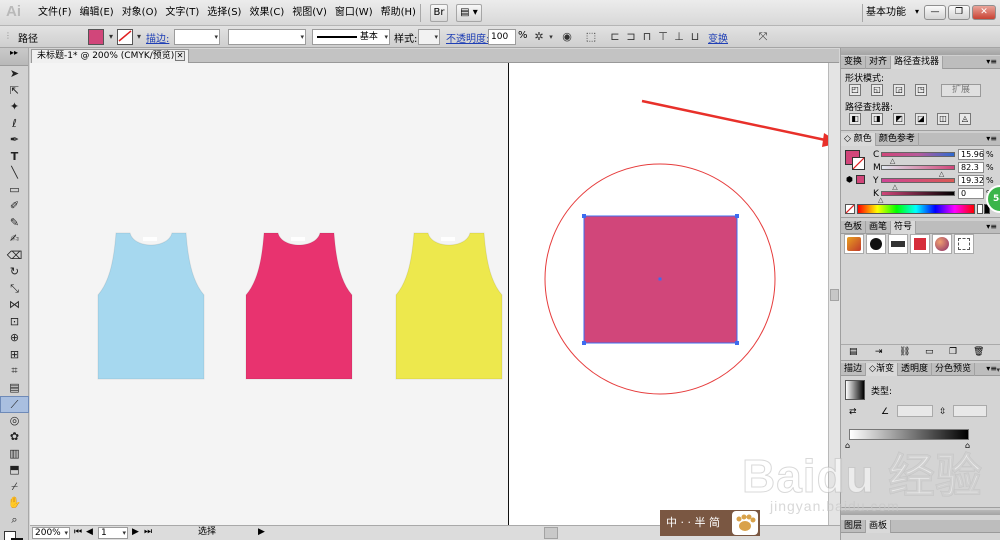 This screenshot has height=540, width=1000. Describe the element at coordinates (631, 37) in the screenshot. I see `align-center-icon: ⊐` at that location.